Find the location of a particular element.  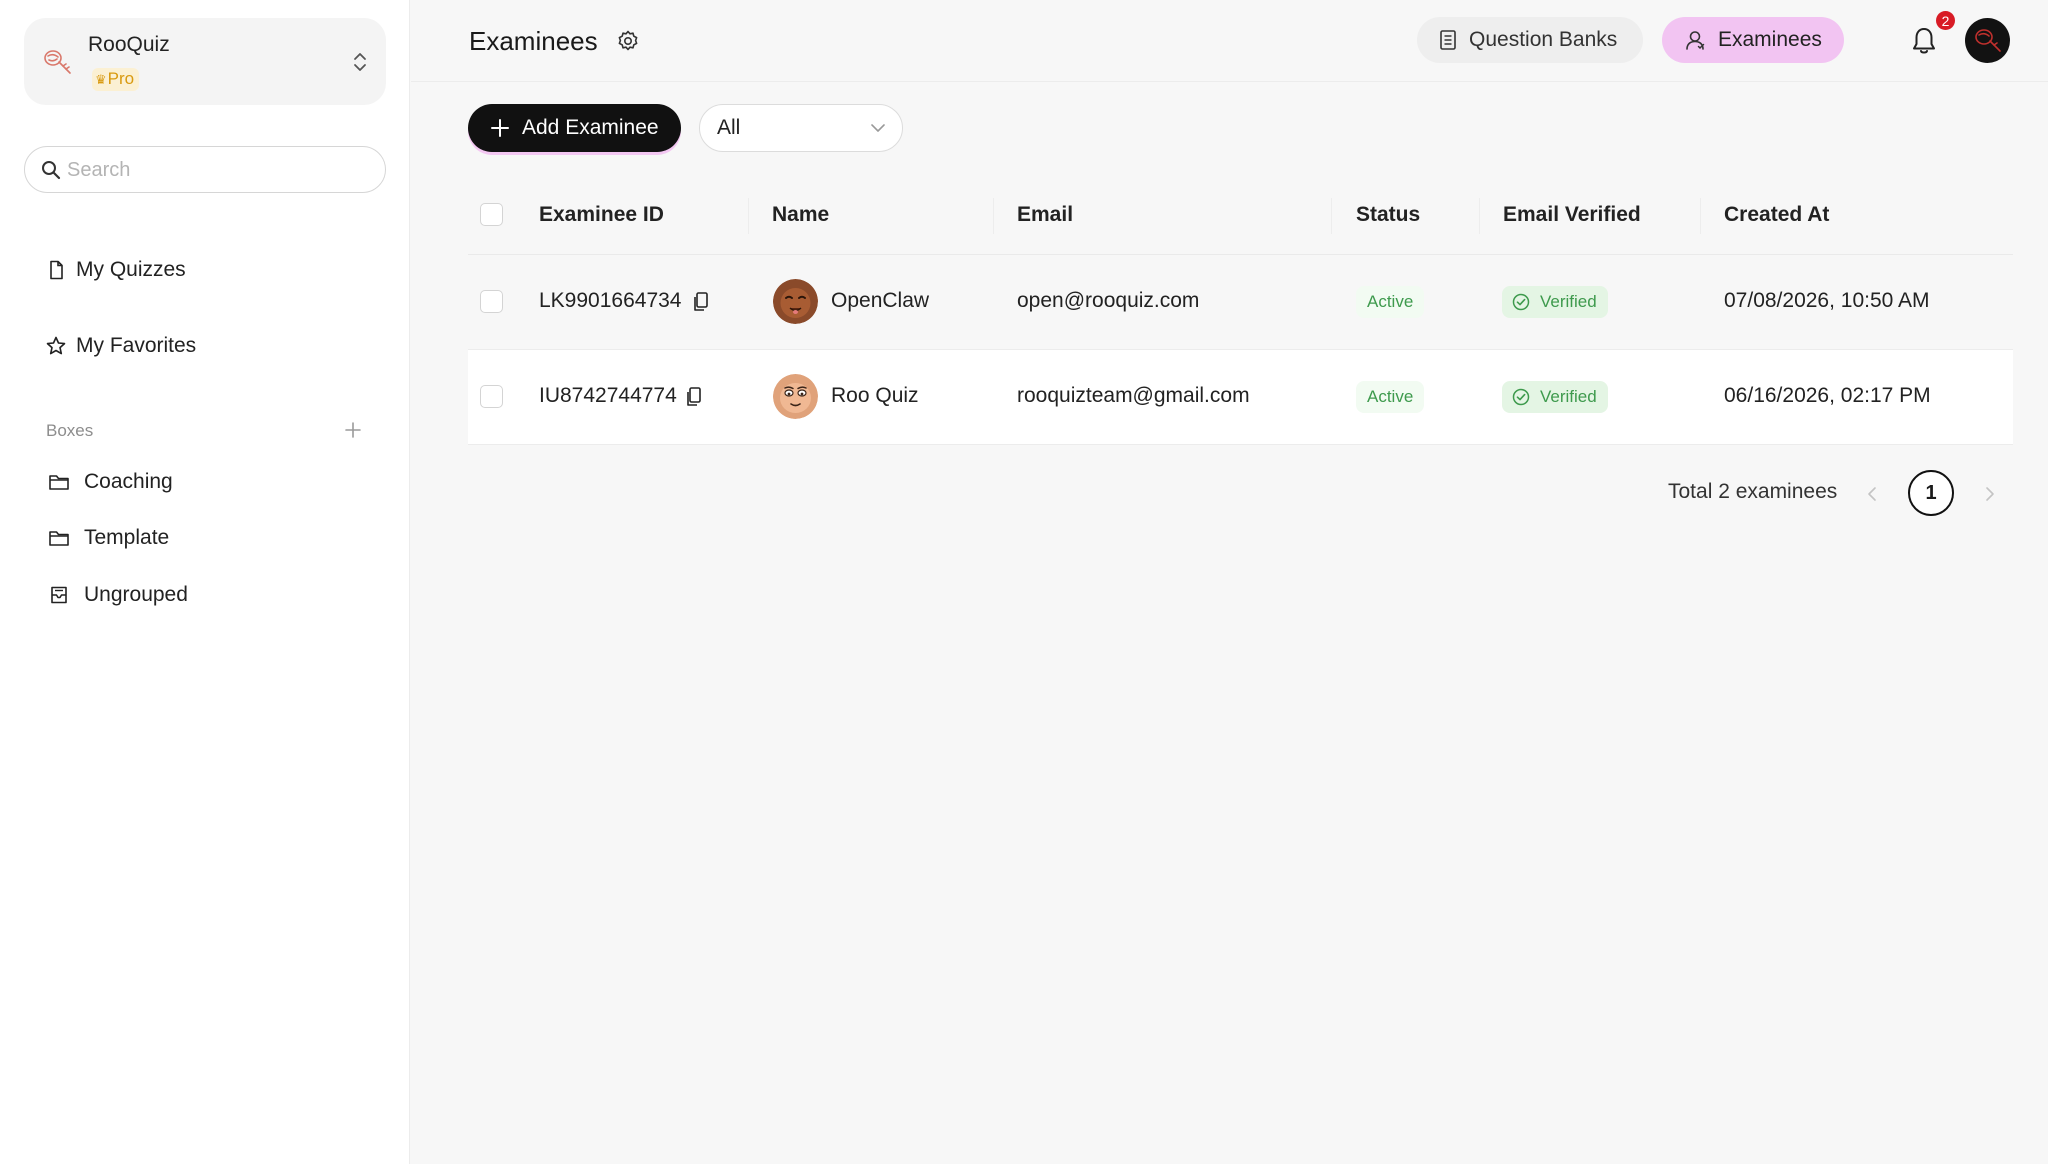

sidebar-search is located at coordinates (205, 169).